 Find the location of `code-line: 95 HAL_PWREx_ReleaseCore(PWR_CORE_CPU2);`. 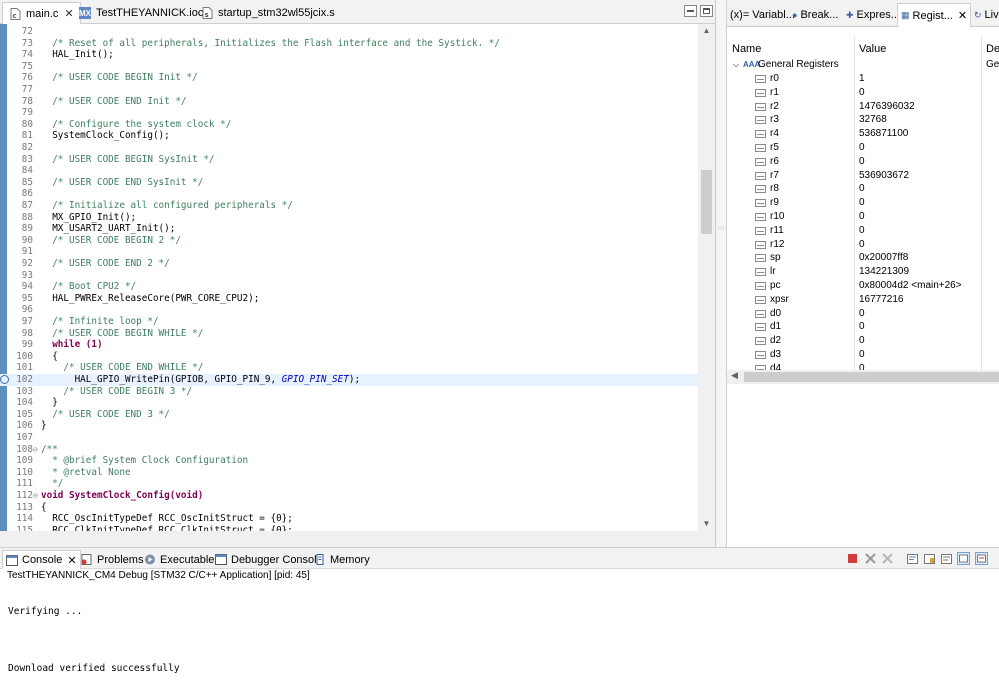

code-line: 95 HAL_PWREx_ReleaseCore(PWR_CORE_CPU2); is located at coordinates (349, 299).